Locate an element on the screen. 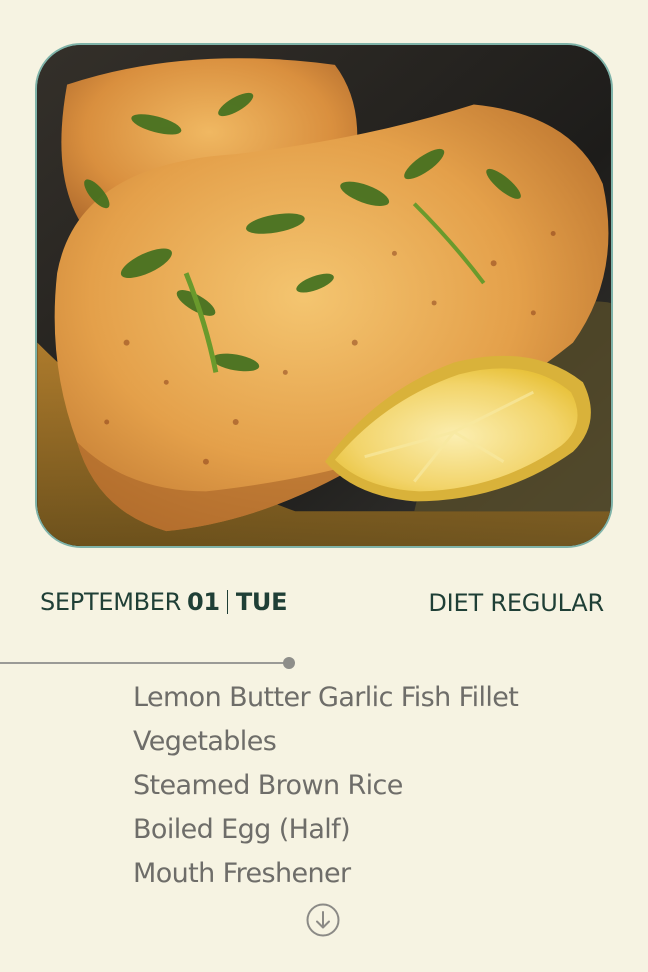 The width and height of the screenshot is (648, 972). menu-item: Steamed Brown Rice is located at coordinates (268, 785).